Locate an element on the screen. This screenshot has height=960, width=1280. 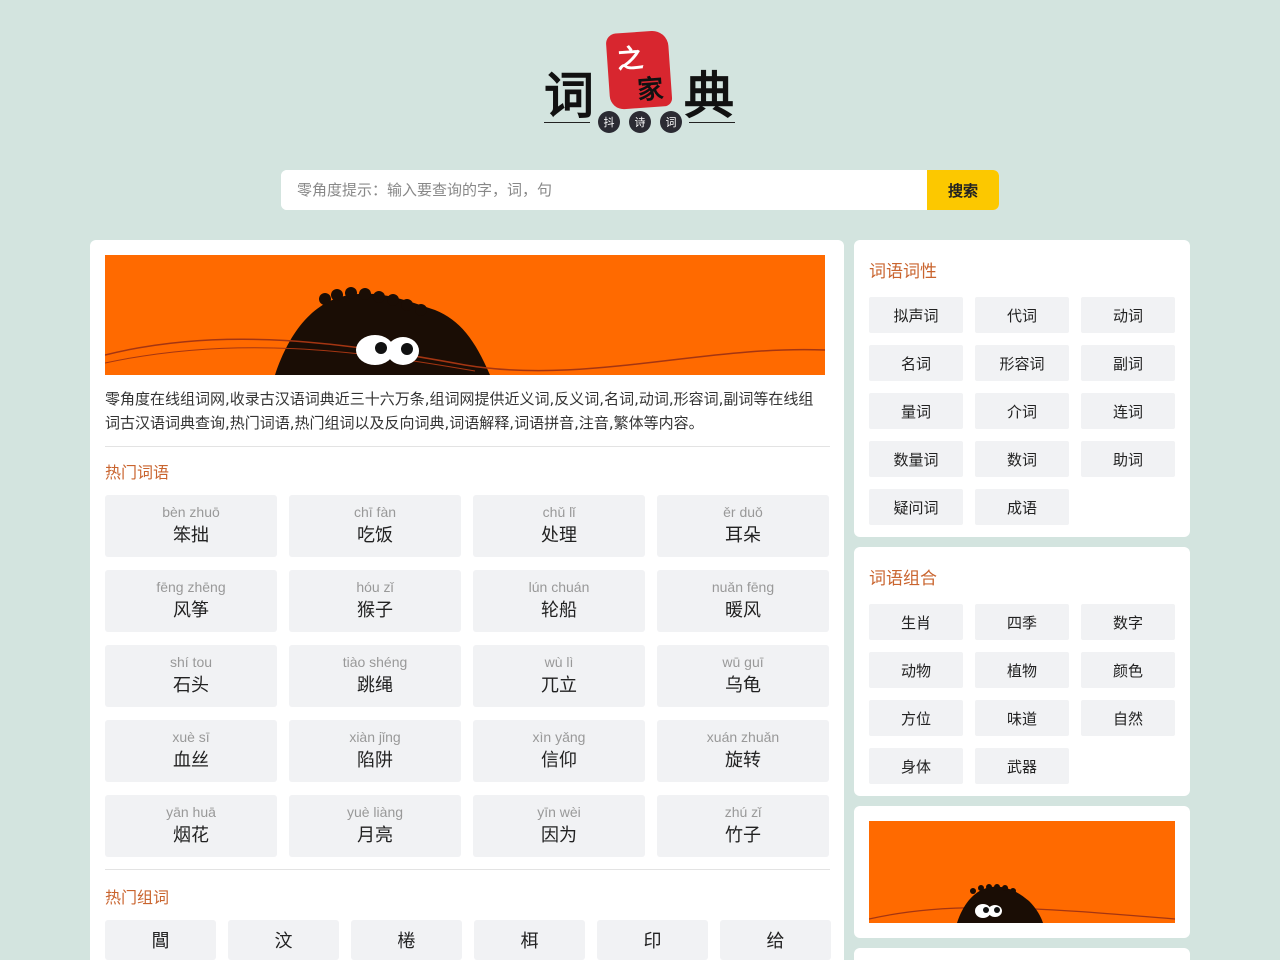
combo-tag: 方位 is located at coordinates (916, 718).